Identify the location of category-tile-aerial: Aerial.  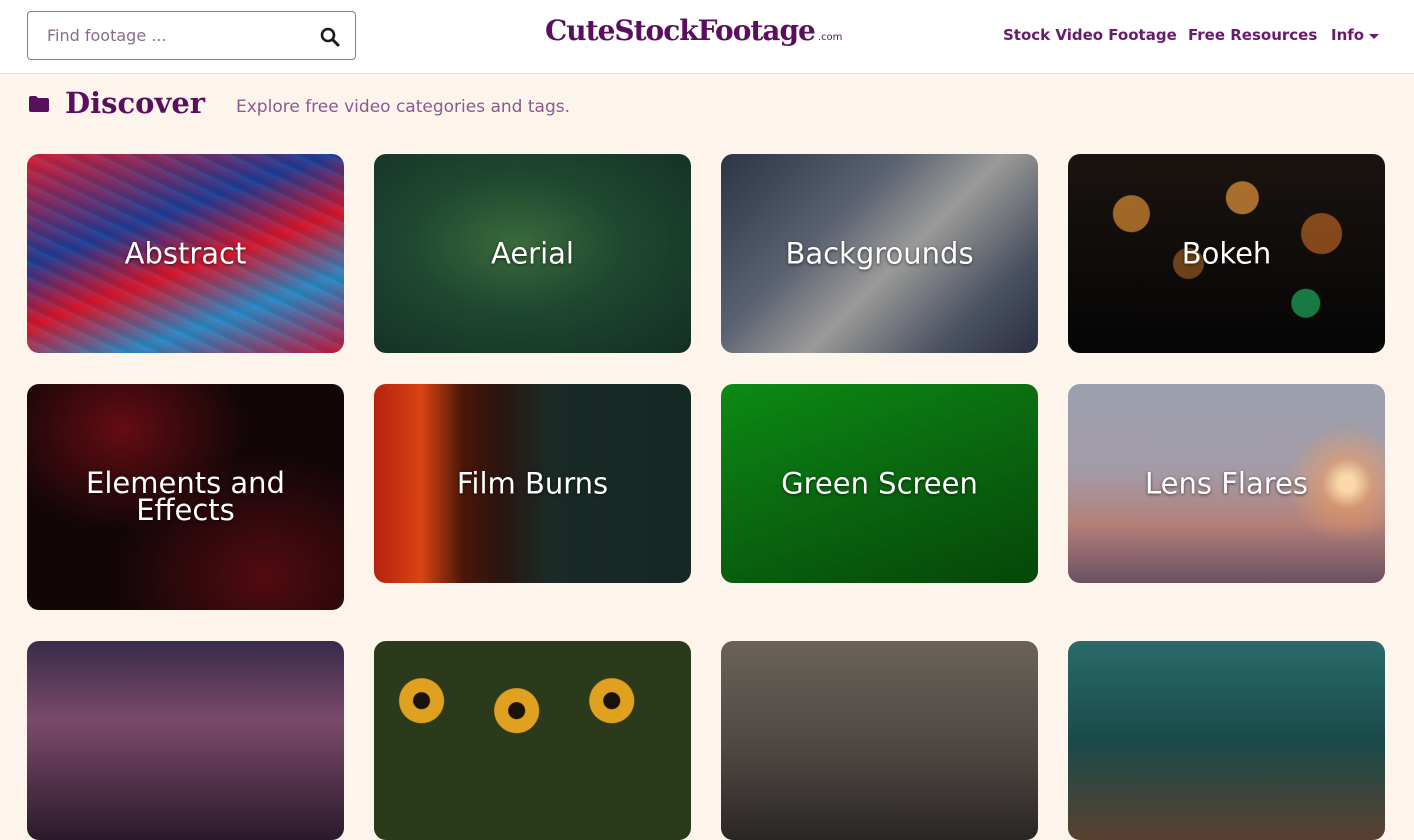
(532, 253).